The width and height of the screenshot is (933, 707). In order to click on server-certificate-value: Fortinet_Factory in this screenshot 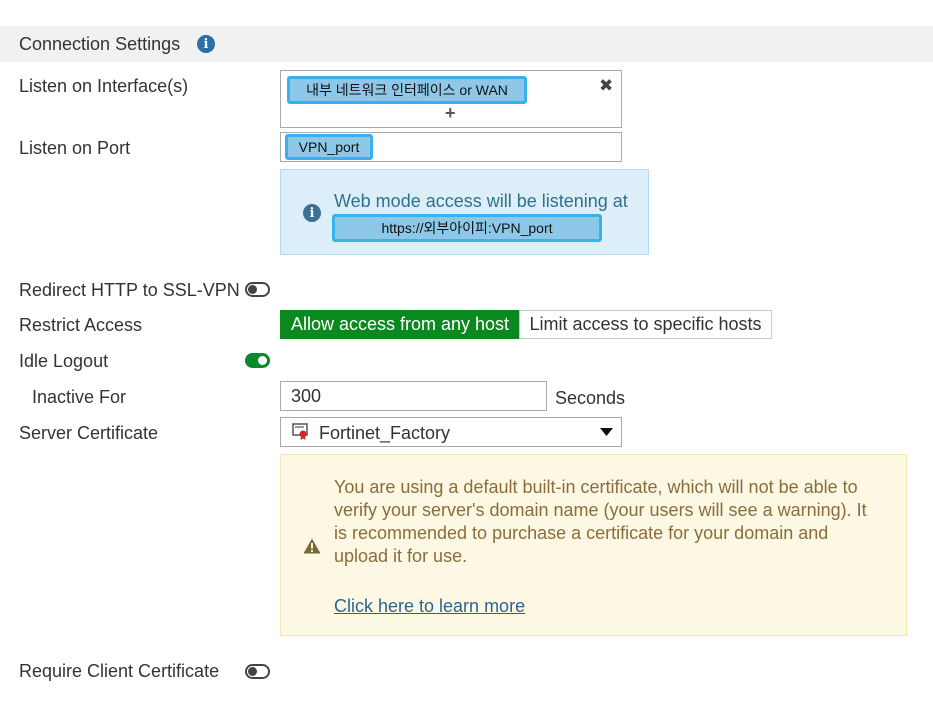, I will do `click(385, 433)`.